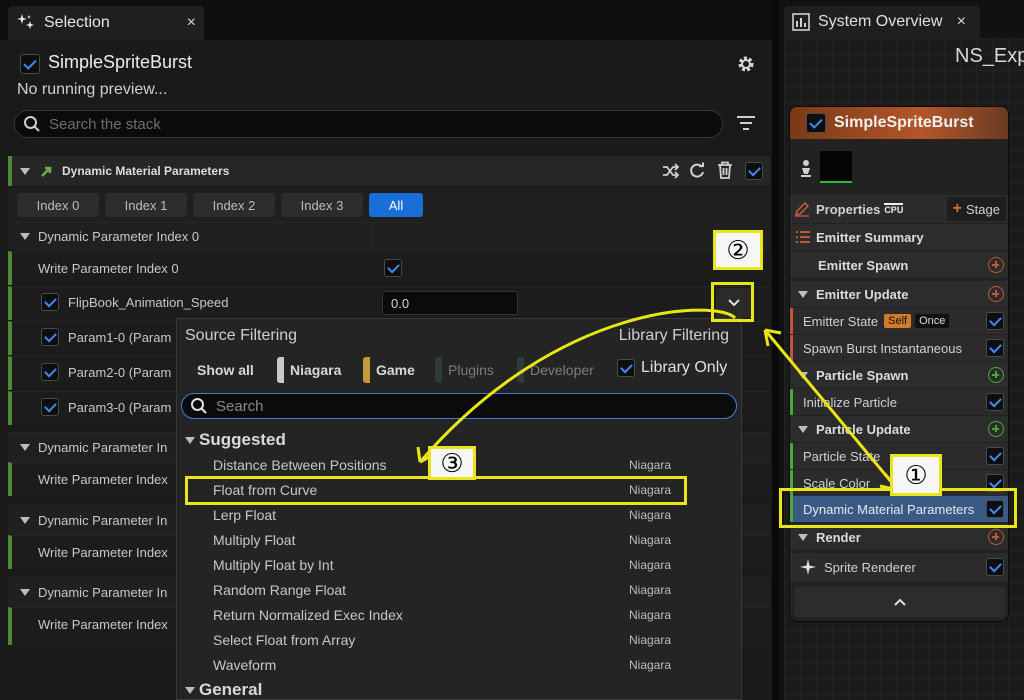  What do you see at coordinates (738, 250) in the screenshot?
I see `annotation-badge-two: ②` at bounding box center [738, 250].